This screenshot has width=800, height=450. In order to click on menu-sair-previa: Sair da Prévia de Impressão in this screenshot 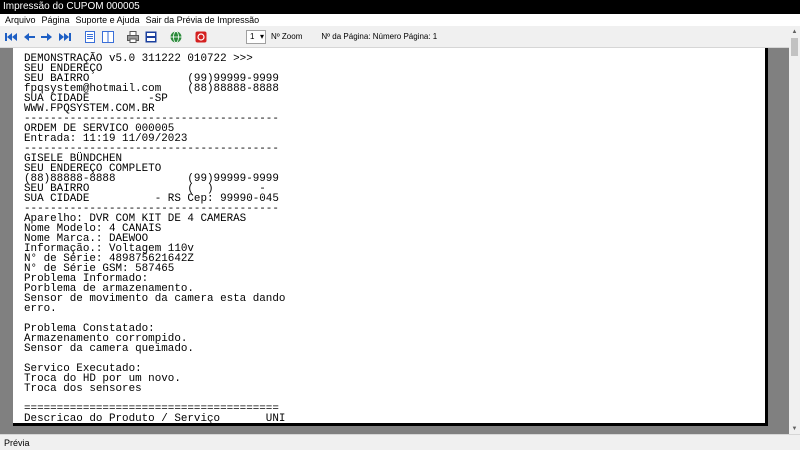, I will do `click(203, 20)`.